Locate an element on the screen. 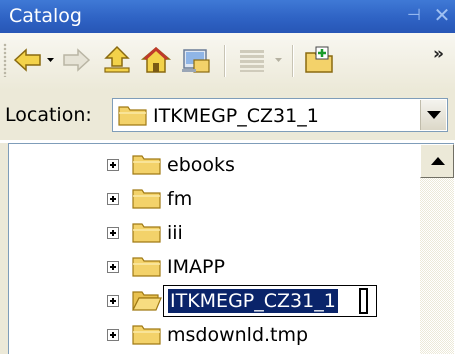  location-combobox: ITKMEGP_CZ31_1 is located at coordinates (280, 115).